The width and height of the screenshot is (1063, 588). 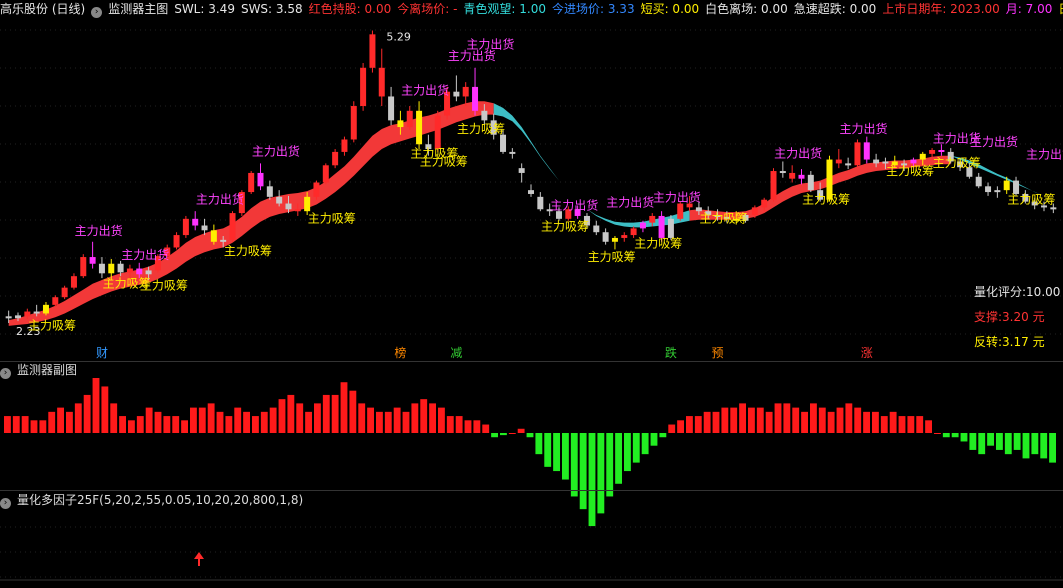 I want to click on event-marker: 涨, so click(x=867, y=352).